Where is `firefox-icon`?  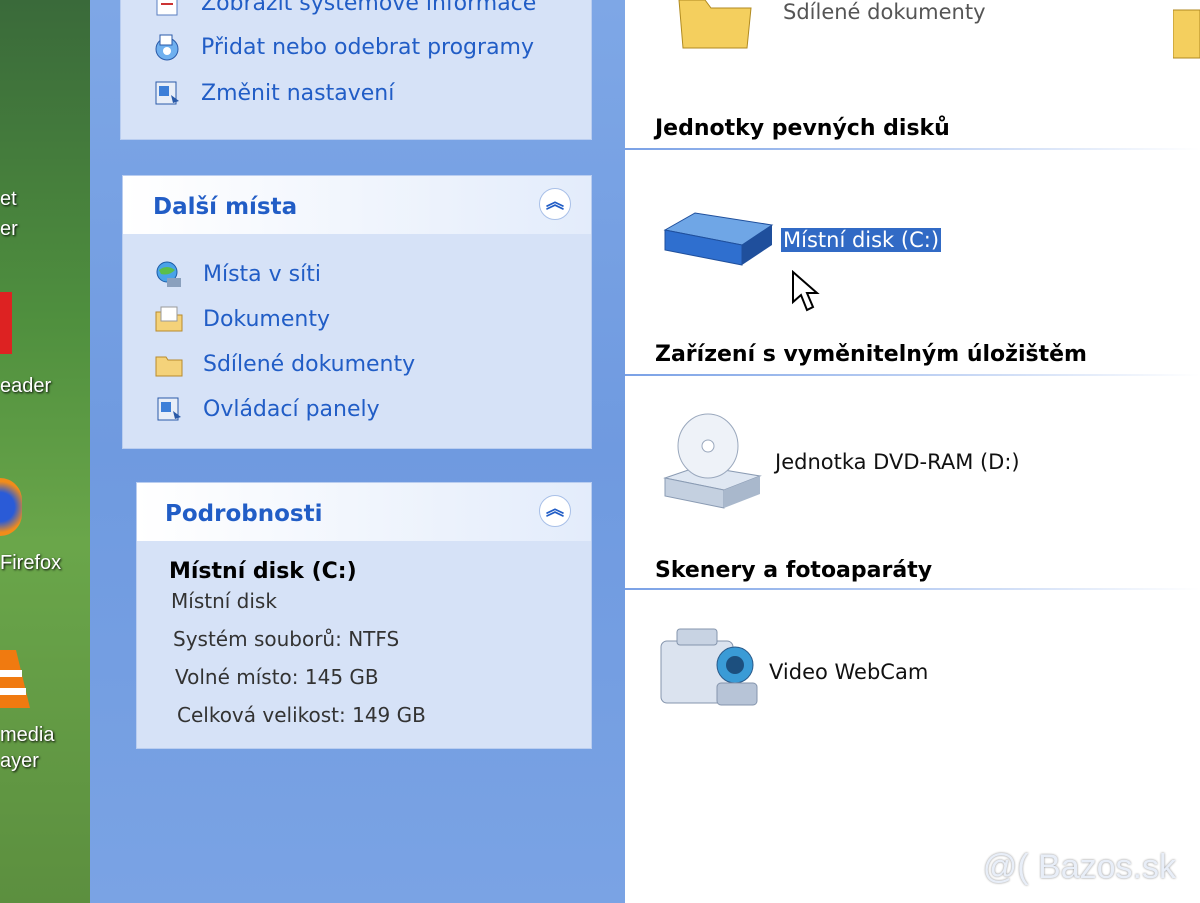
firefox-icon is located at coordinates (11, 507).